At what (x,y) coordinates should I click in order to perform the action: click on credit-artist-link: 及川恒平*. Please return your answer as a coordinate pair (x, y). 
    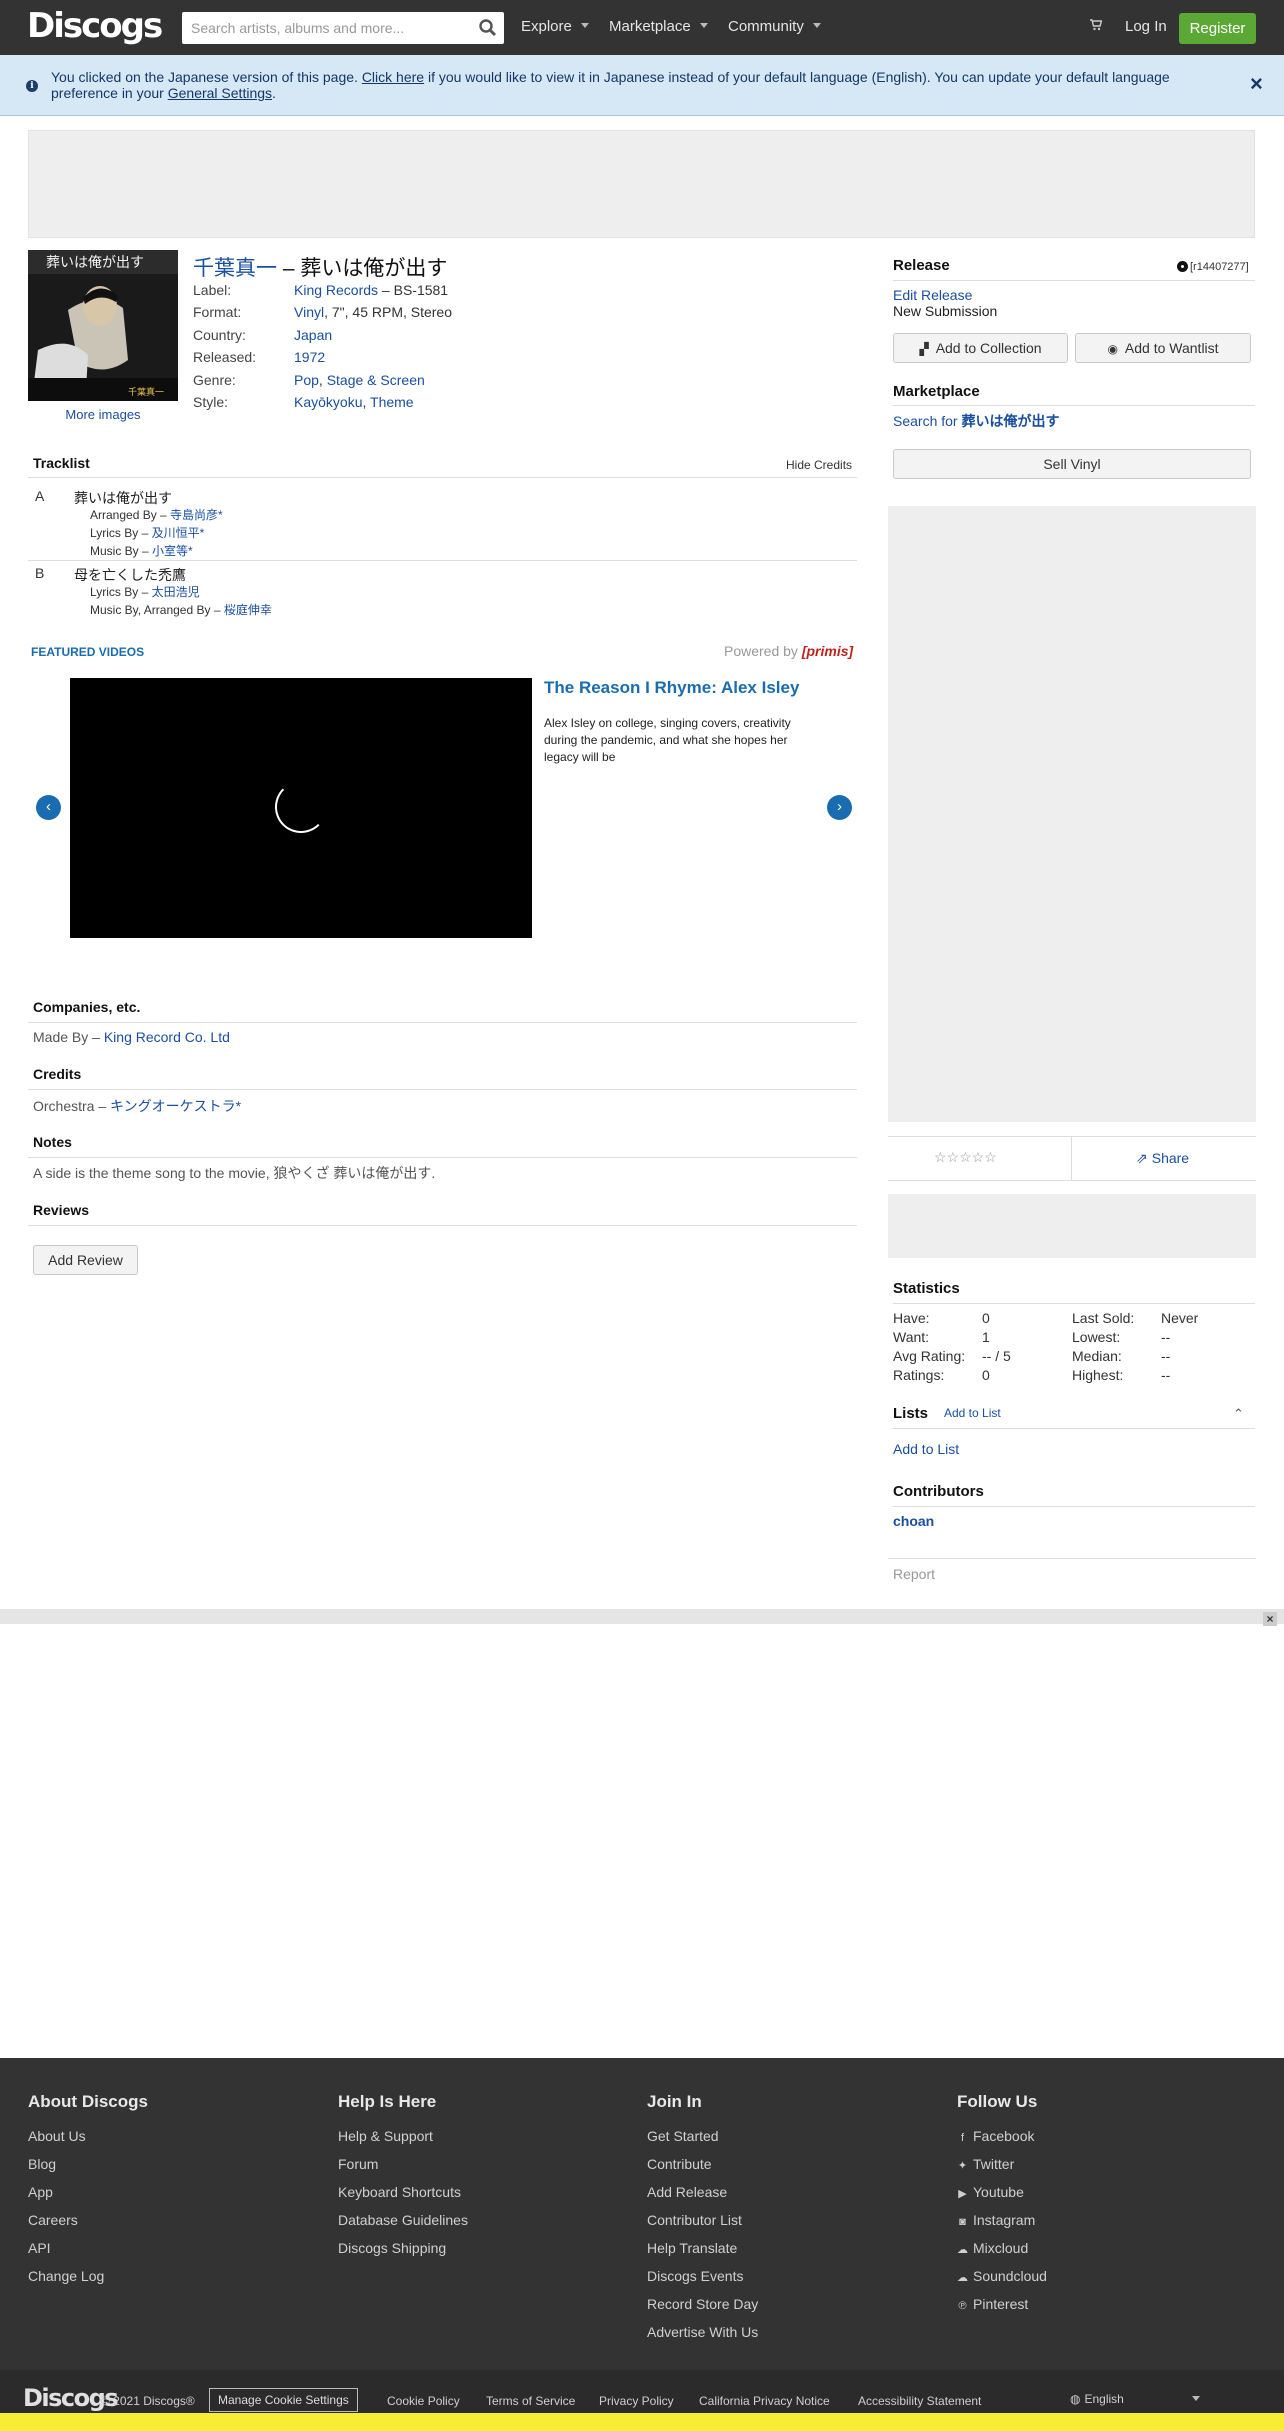
    Looking at the image, I should click on (178, 533).